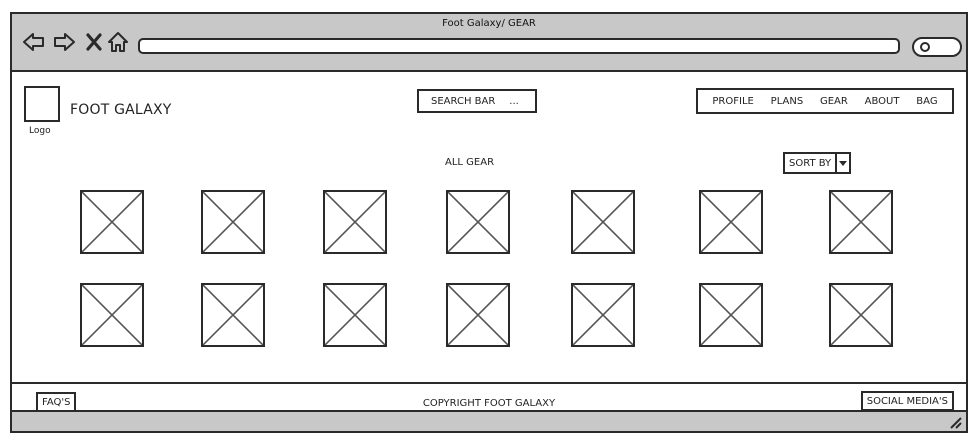 This screenshot has width=971, height=446. What do you see at coordinates (94, 42) in the screenshot?
I see `close-icon` at bounding box center [94, 42].